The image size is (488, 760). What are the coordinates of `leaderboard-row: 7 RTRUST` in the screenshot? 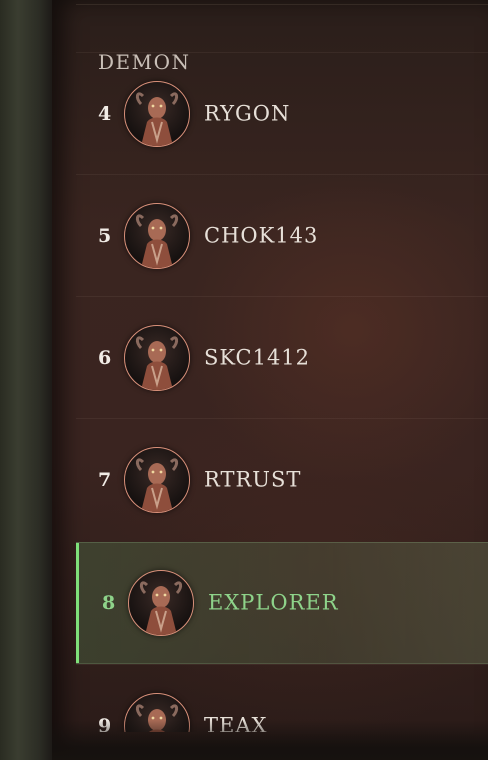 It's located at (282, 479).